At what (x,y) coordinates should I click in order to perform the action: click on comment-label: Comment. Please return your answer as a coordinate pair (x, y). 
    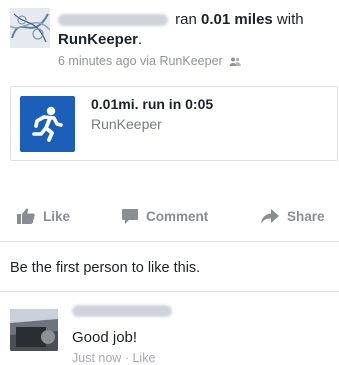
    Looking at the image, I should click on (177, 216).